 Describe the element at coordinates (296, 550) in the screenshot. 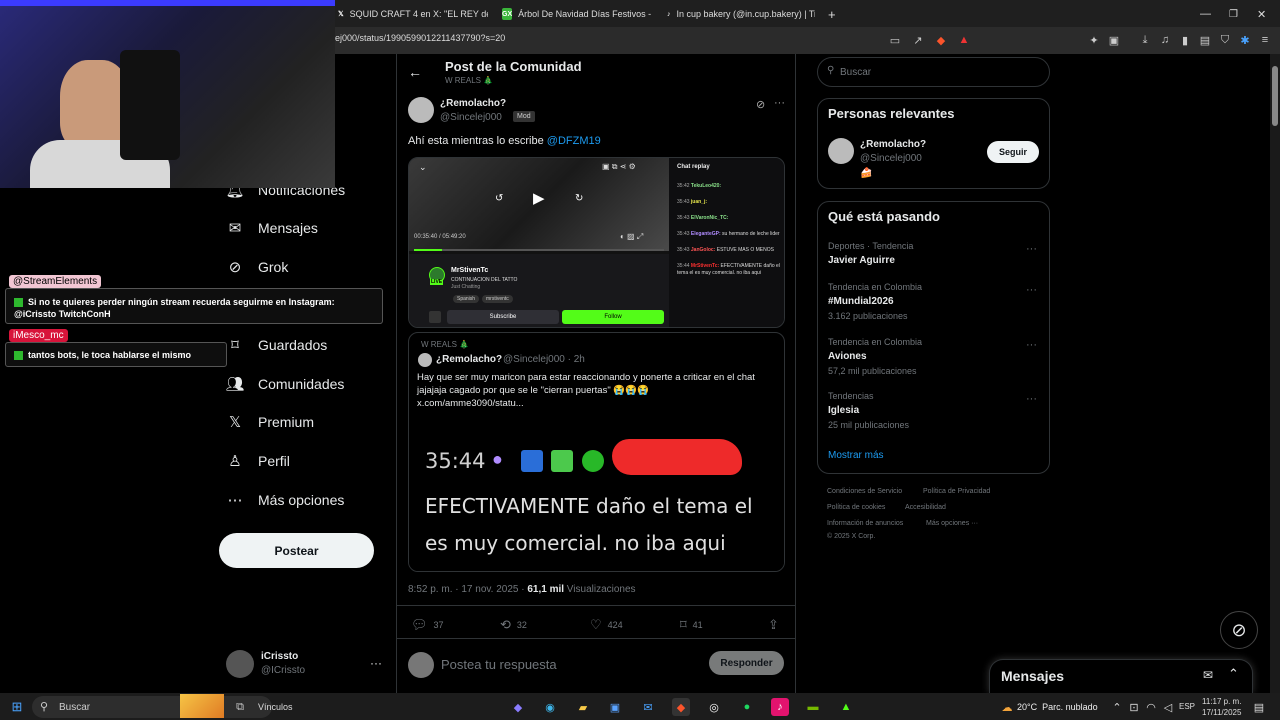

I see `post-button: Postear` at that location.